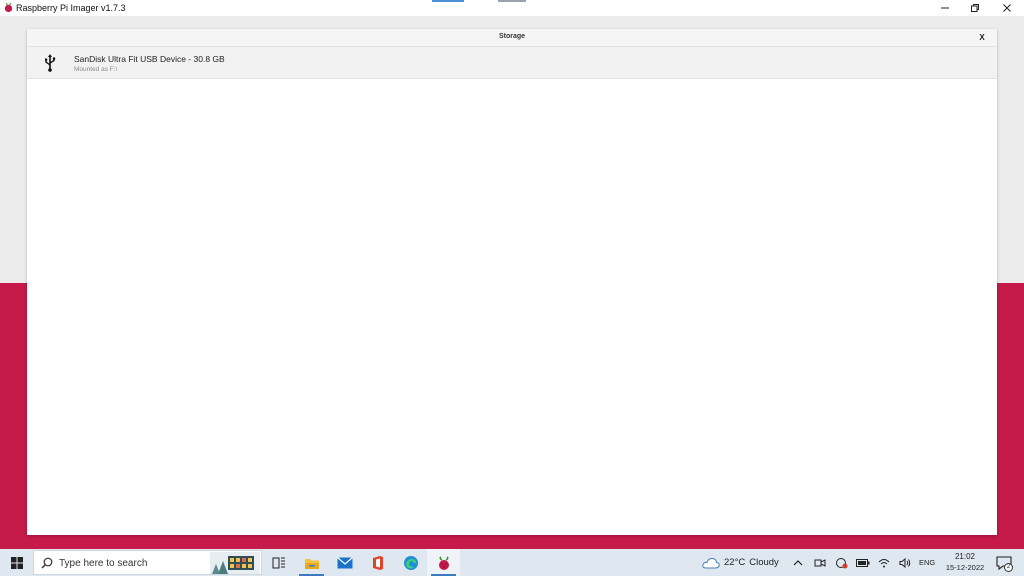  I want to click on tray-volume, so click(905, 562).